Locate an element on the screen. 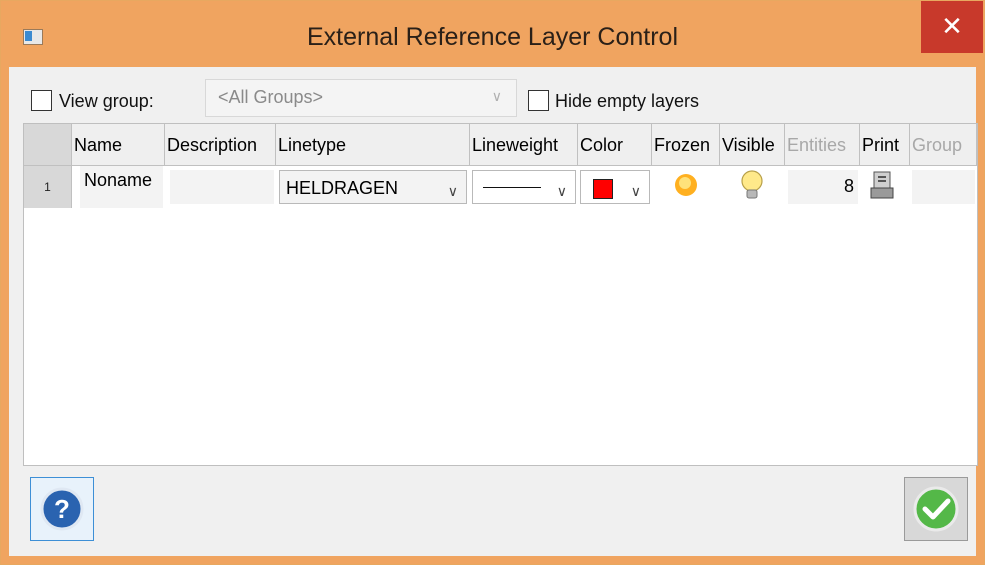  linetype-select: HELDRAGEN ∨ is located at coordinates (373, 187).